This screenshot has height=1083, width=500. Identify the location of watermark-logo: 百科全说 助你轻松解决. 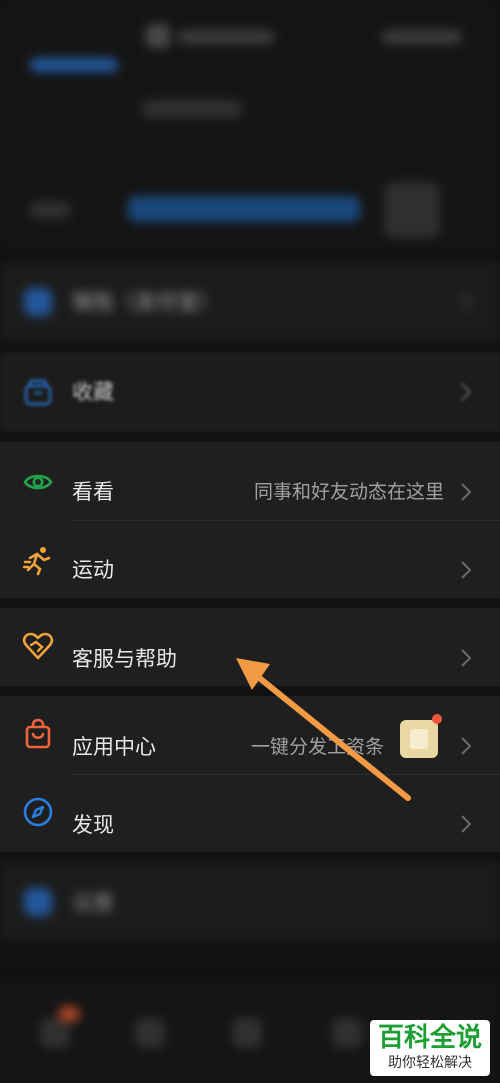
(430, 1048).